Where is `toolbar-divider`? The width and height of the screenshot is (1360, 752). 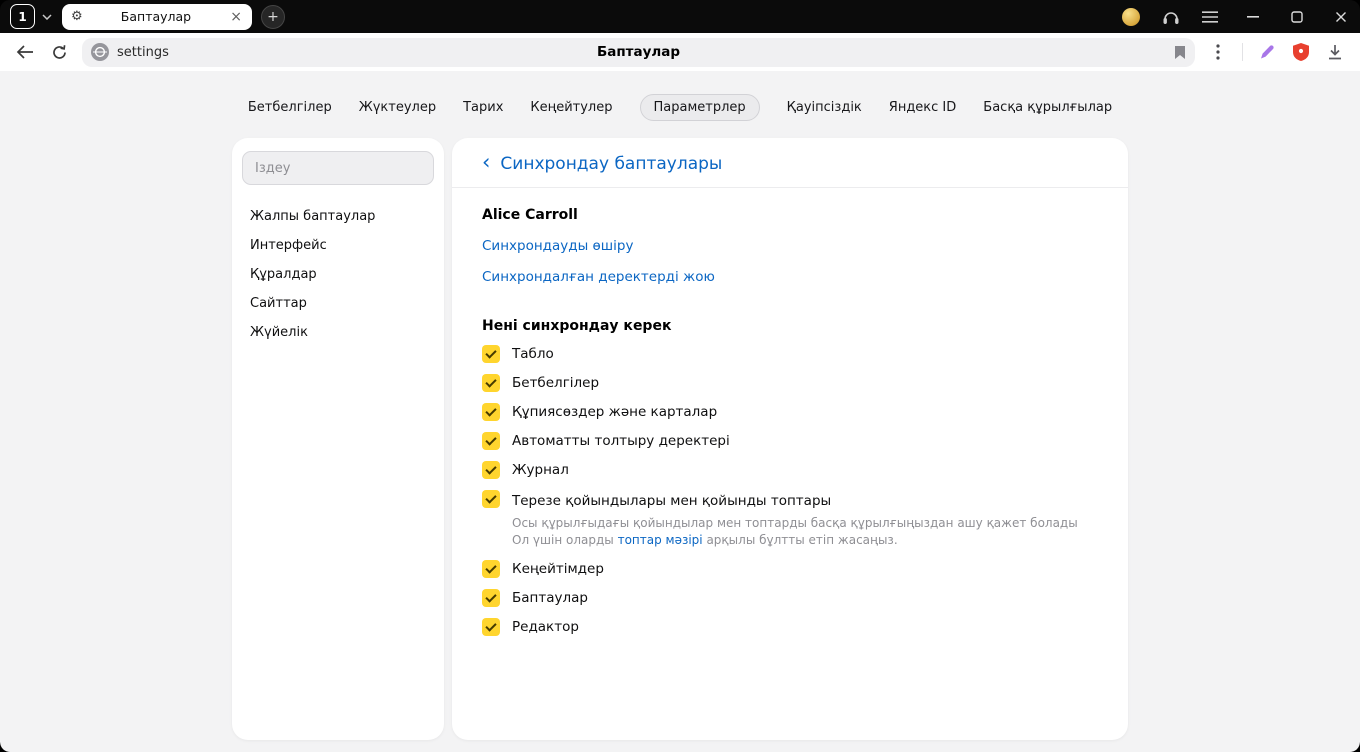 toolbar-divider is located at coordinates (1242, 52).